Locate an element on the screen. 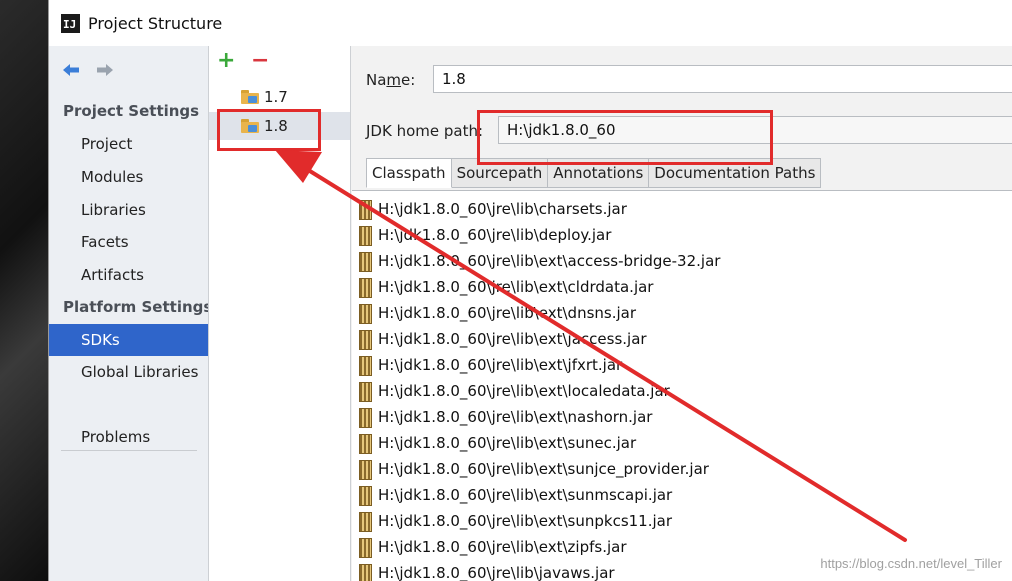  nav-history is located at coordinates (88, 70).